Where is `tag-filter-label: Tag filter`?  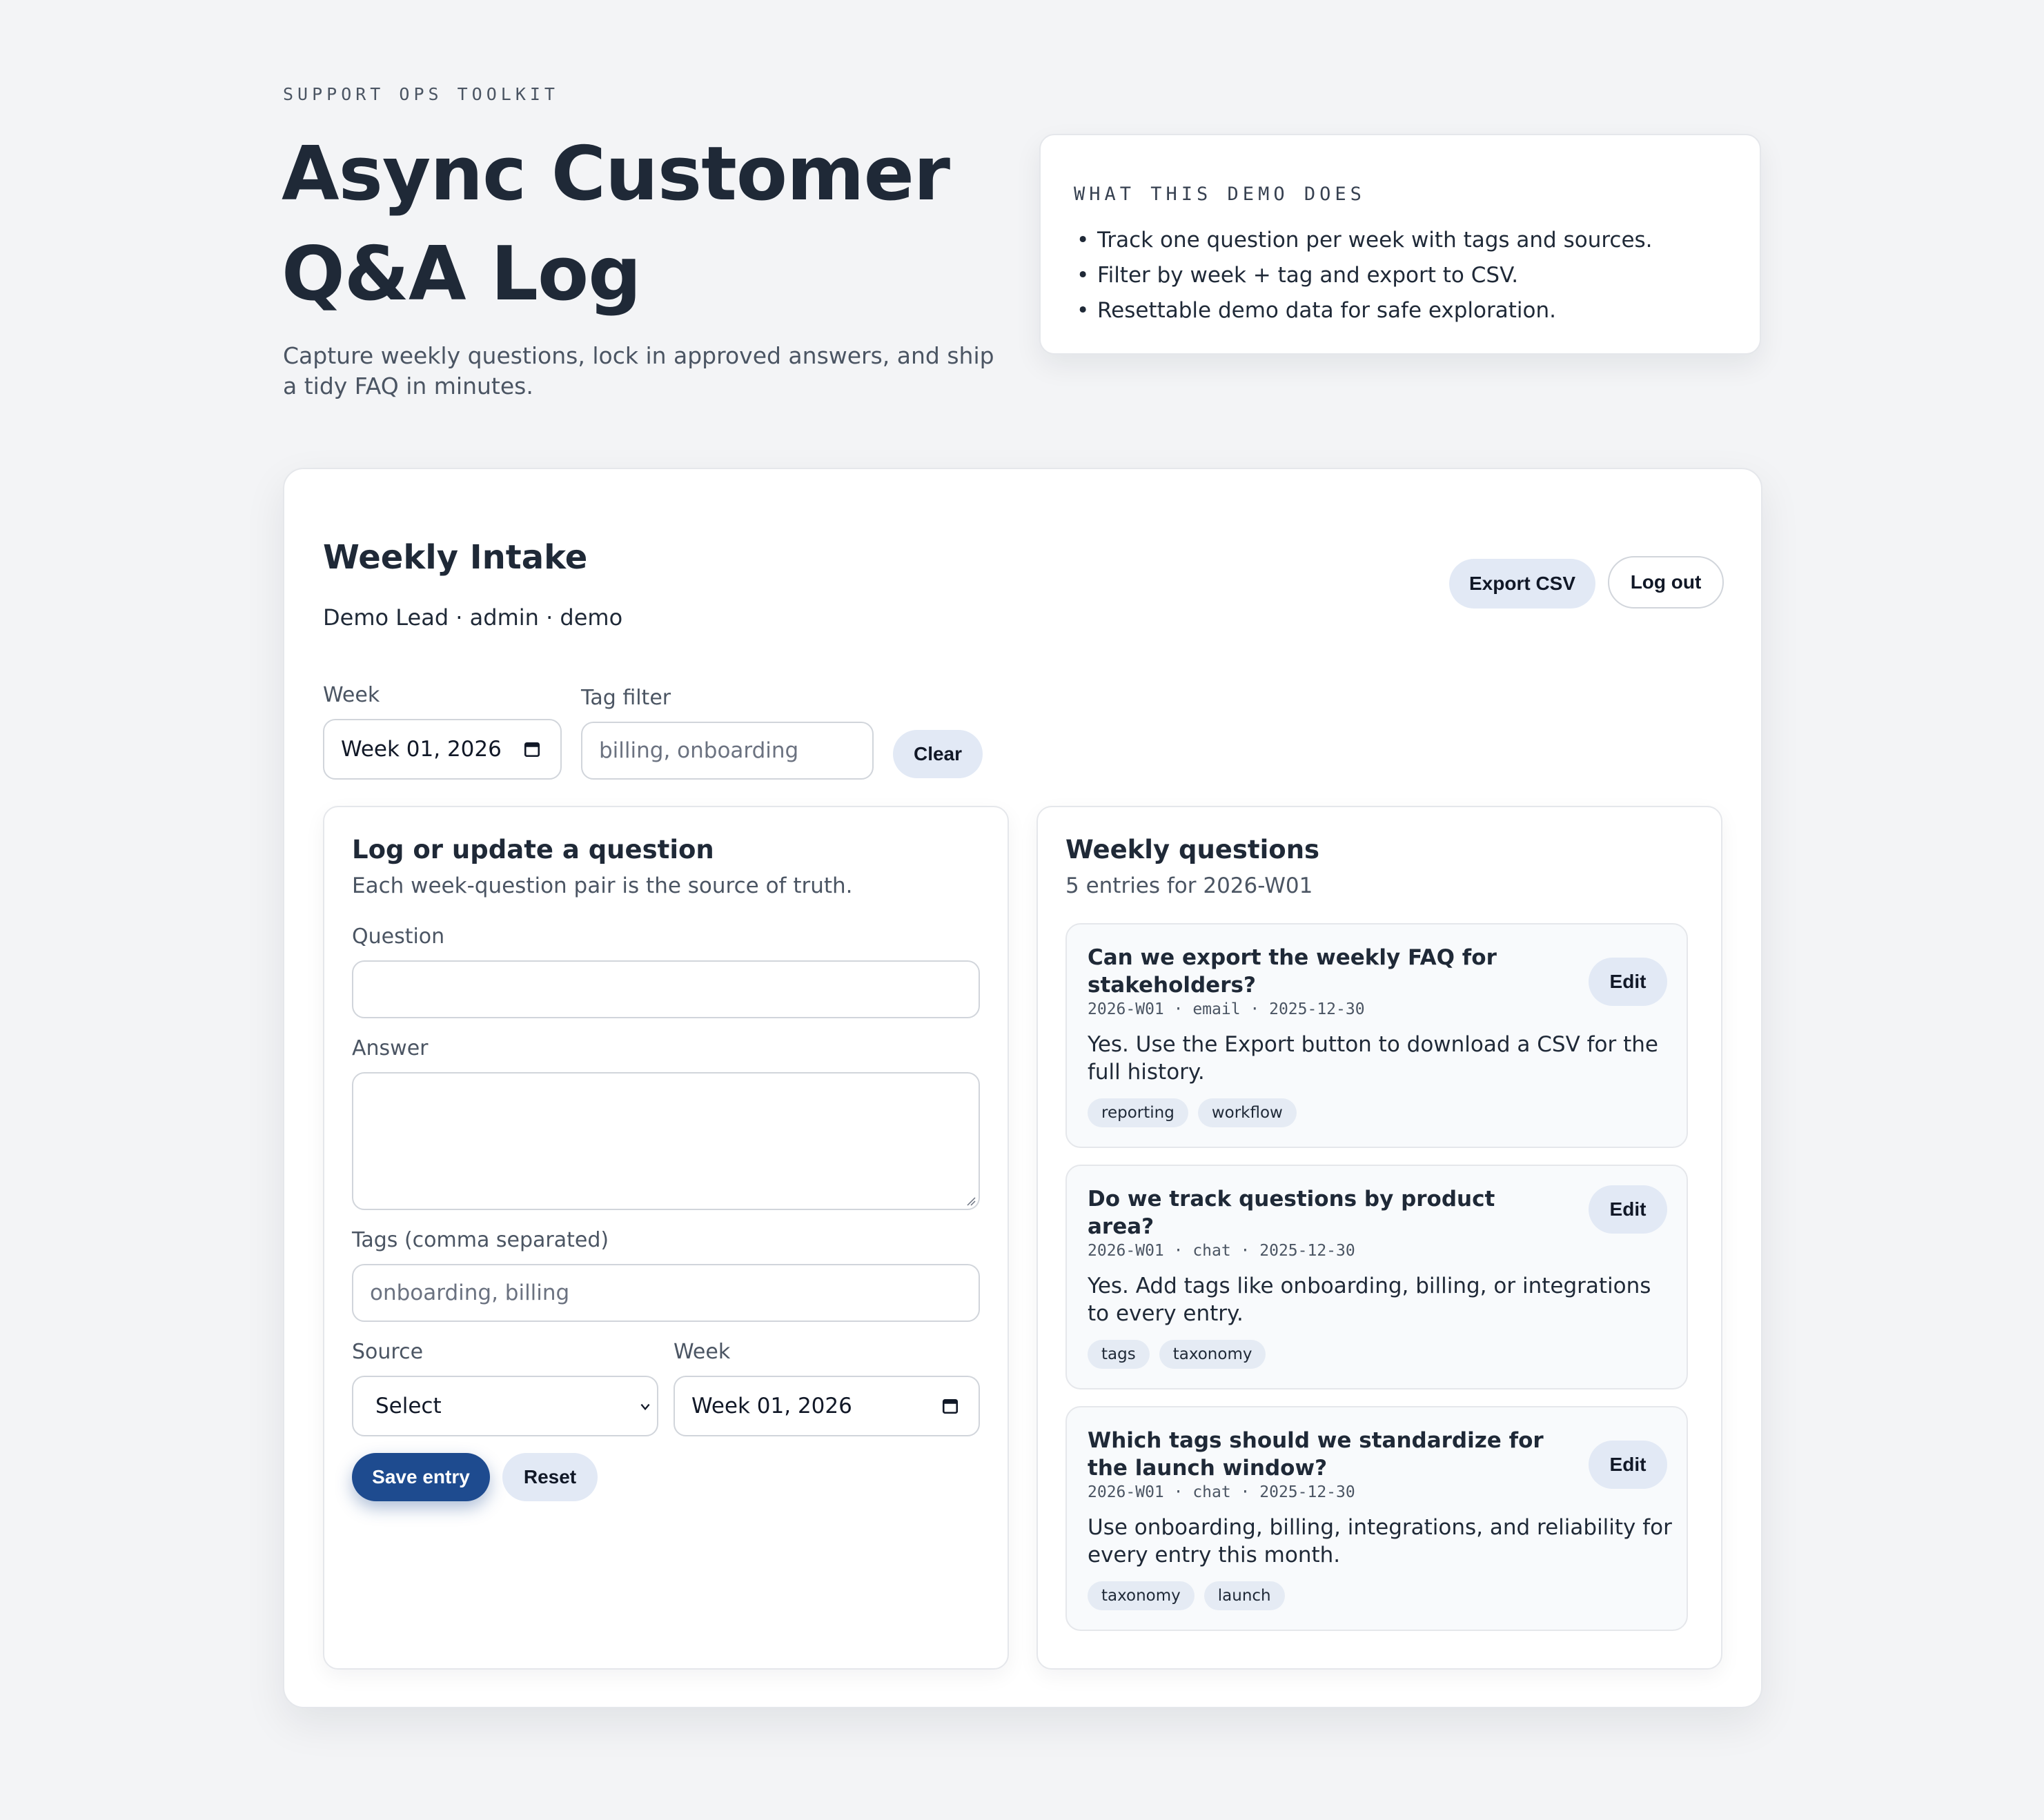 tag-filter-label: Tag filter is located at coordinates (626, 698).